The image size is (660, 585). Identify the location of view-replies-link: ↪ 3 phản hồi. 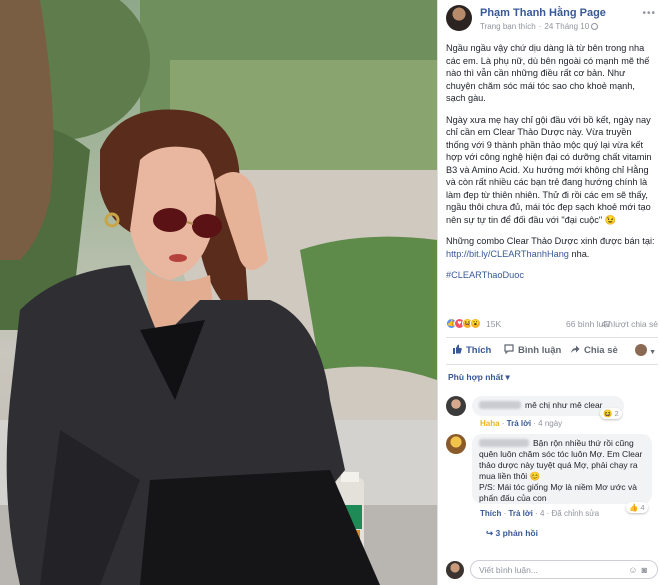
(512, 533).